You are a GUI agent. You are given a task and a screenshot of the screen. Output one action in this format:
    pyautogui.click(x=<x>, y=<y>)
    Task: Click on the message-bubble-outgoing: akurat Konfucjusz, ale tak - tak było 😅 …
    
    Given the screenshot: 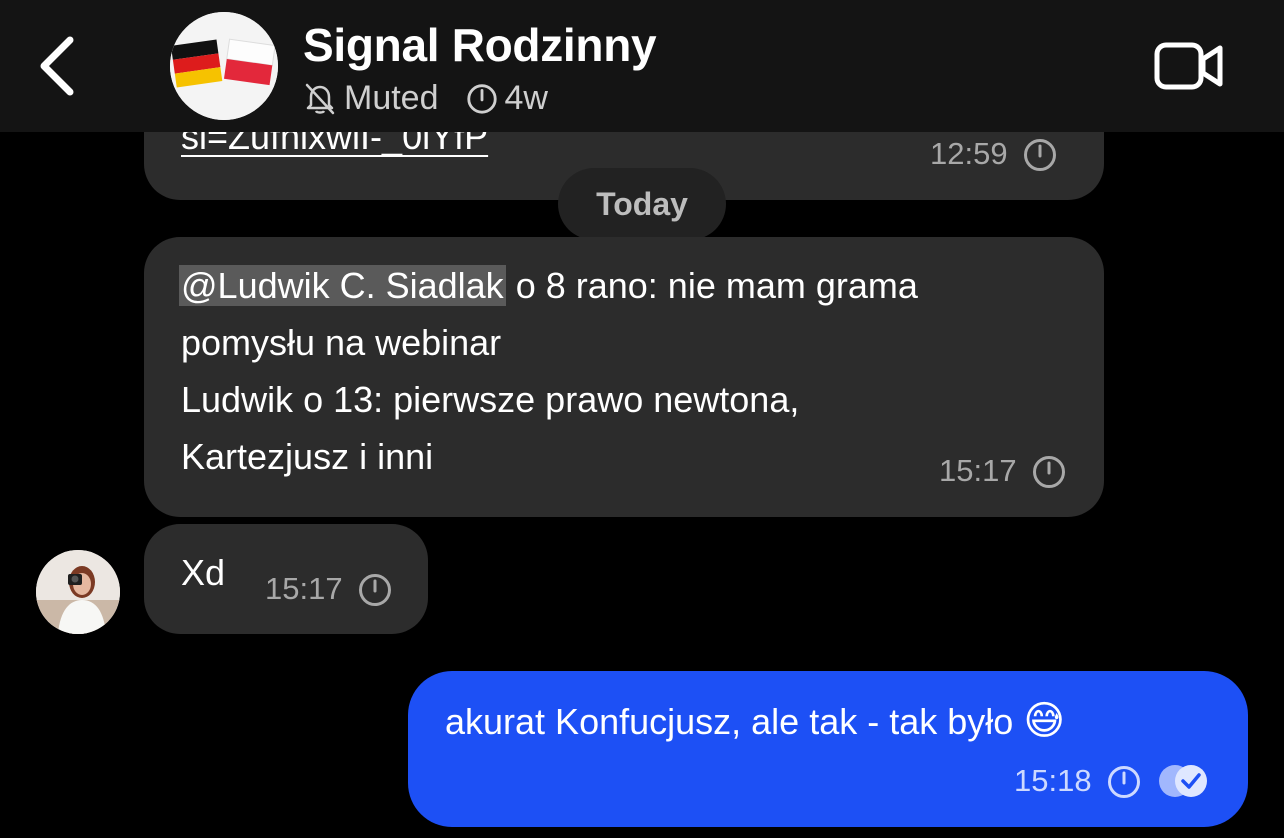 What is the action you would take?
    pyautogui.click(x=828, y=749)
    